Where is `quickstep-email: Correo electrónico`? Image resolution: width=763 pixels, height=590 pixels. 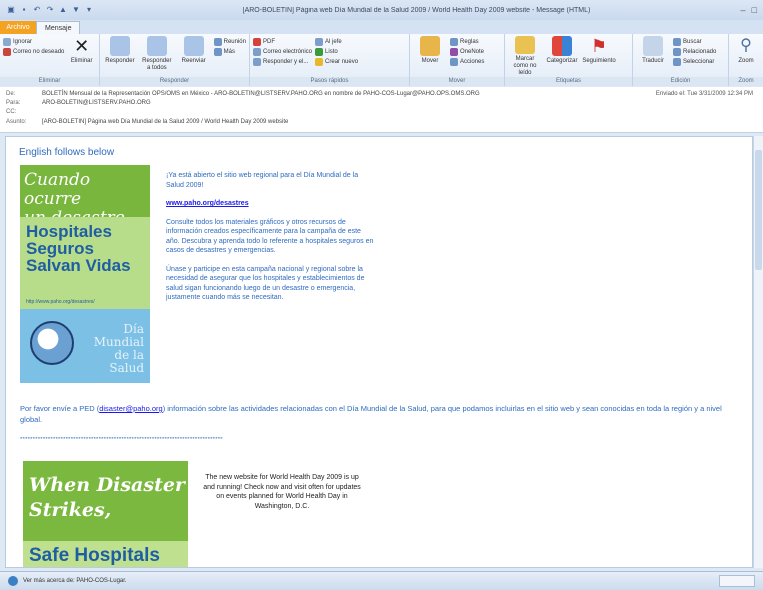
quickstep-email: Correo electrónico is located at coordinates (282, 52).